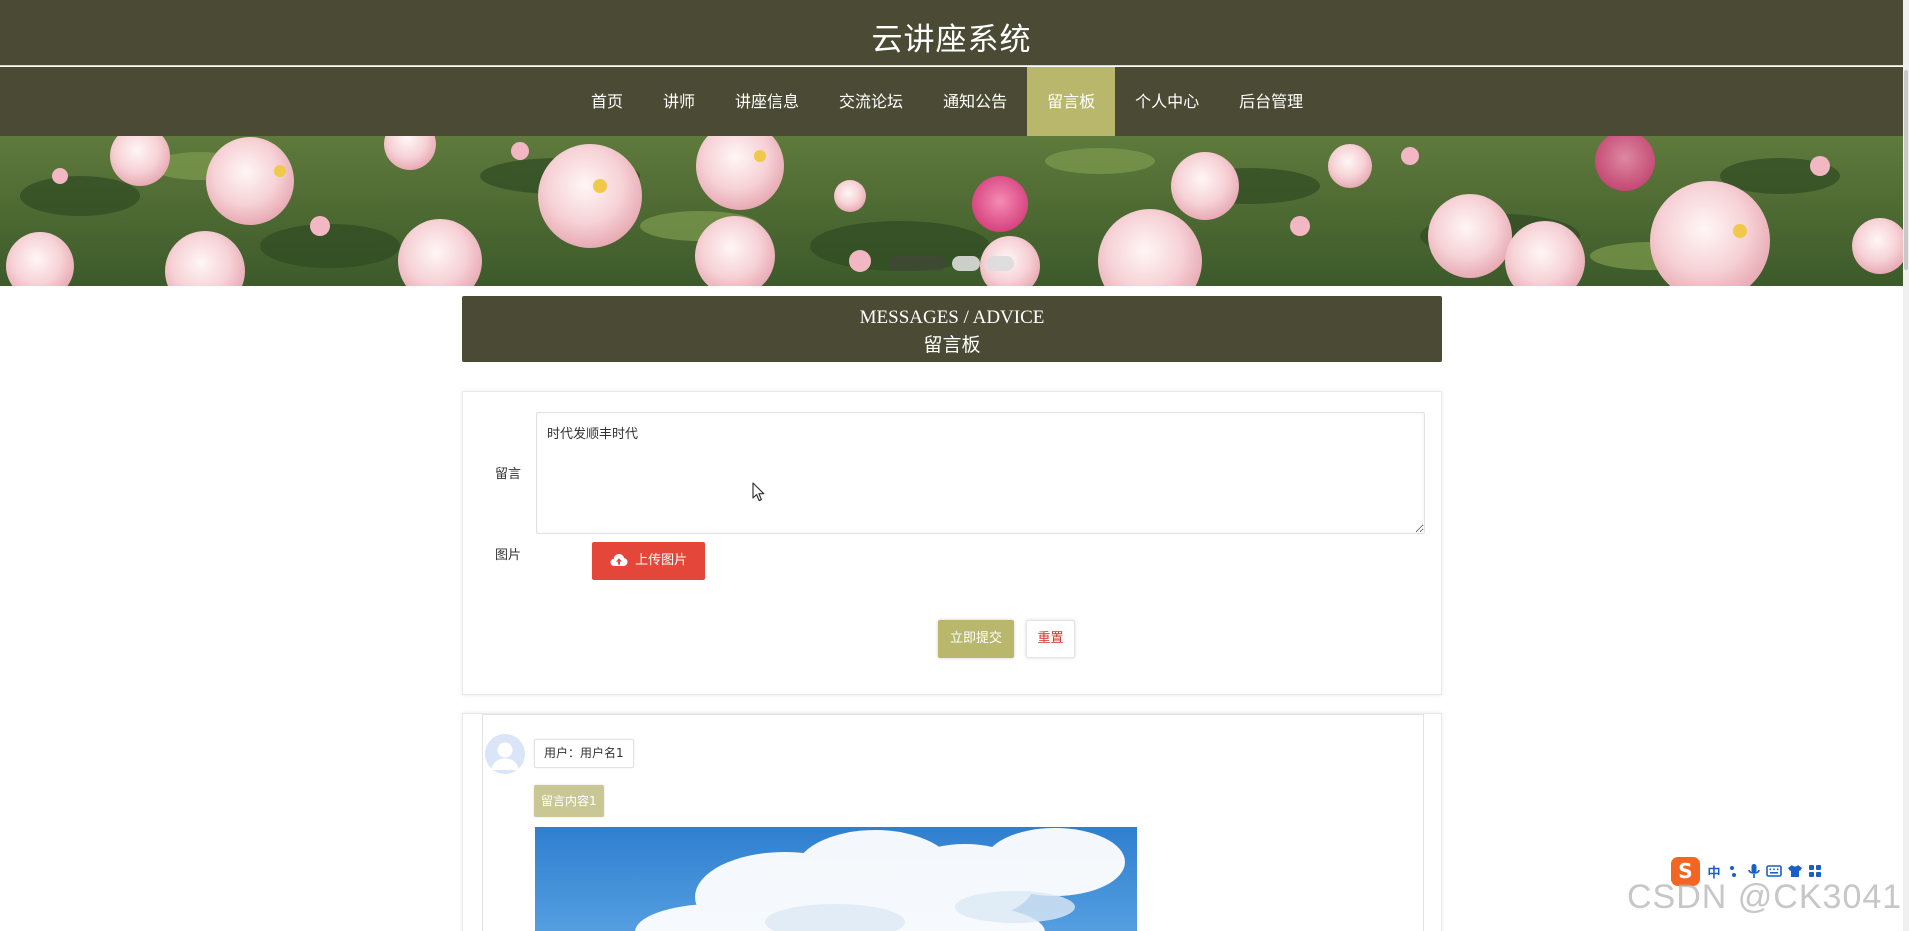 This screenshot has height=931, width=1909. I want to click on message-textarea: 时代发顺丰时代, so click(980, 473).